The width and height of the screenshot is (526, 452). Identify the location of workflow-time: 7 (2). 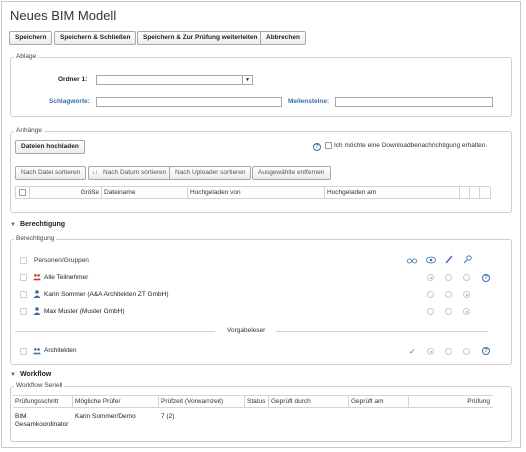
(168, 416).